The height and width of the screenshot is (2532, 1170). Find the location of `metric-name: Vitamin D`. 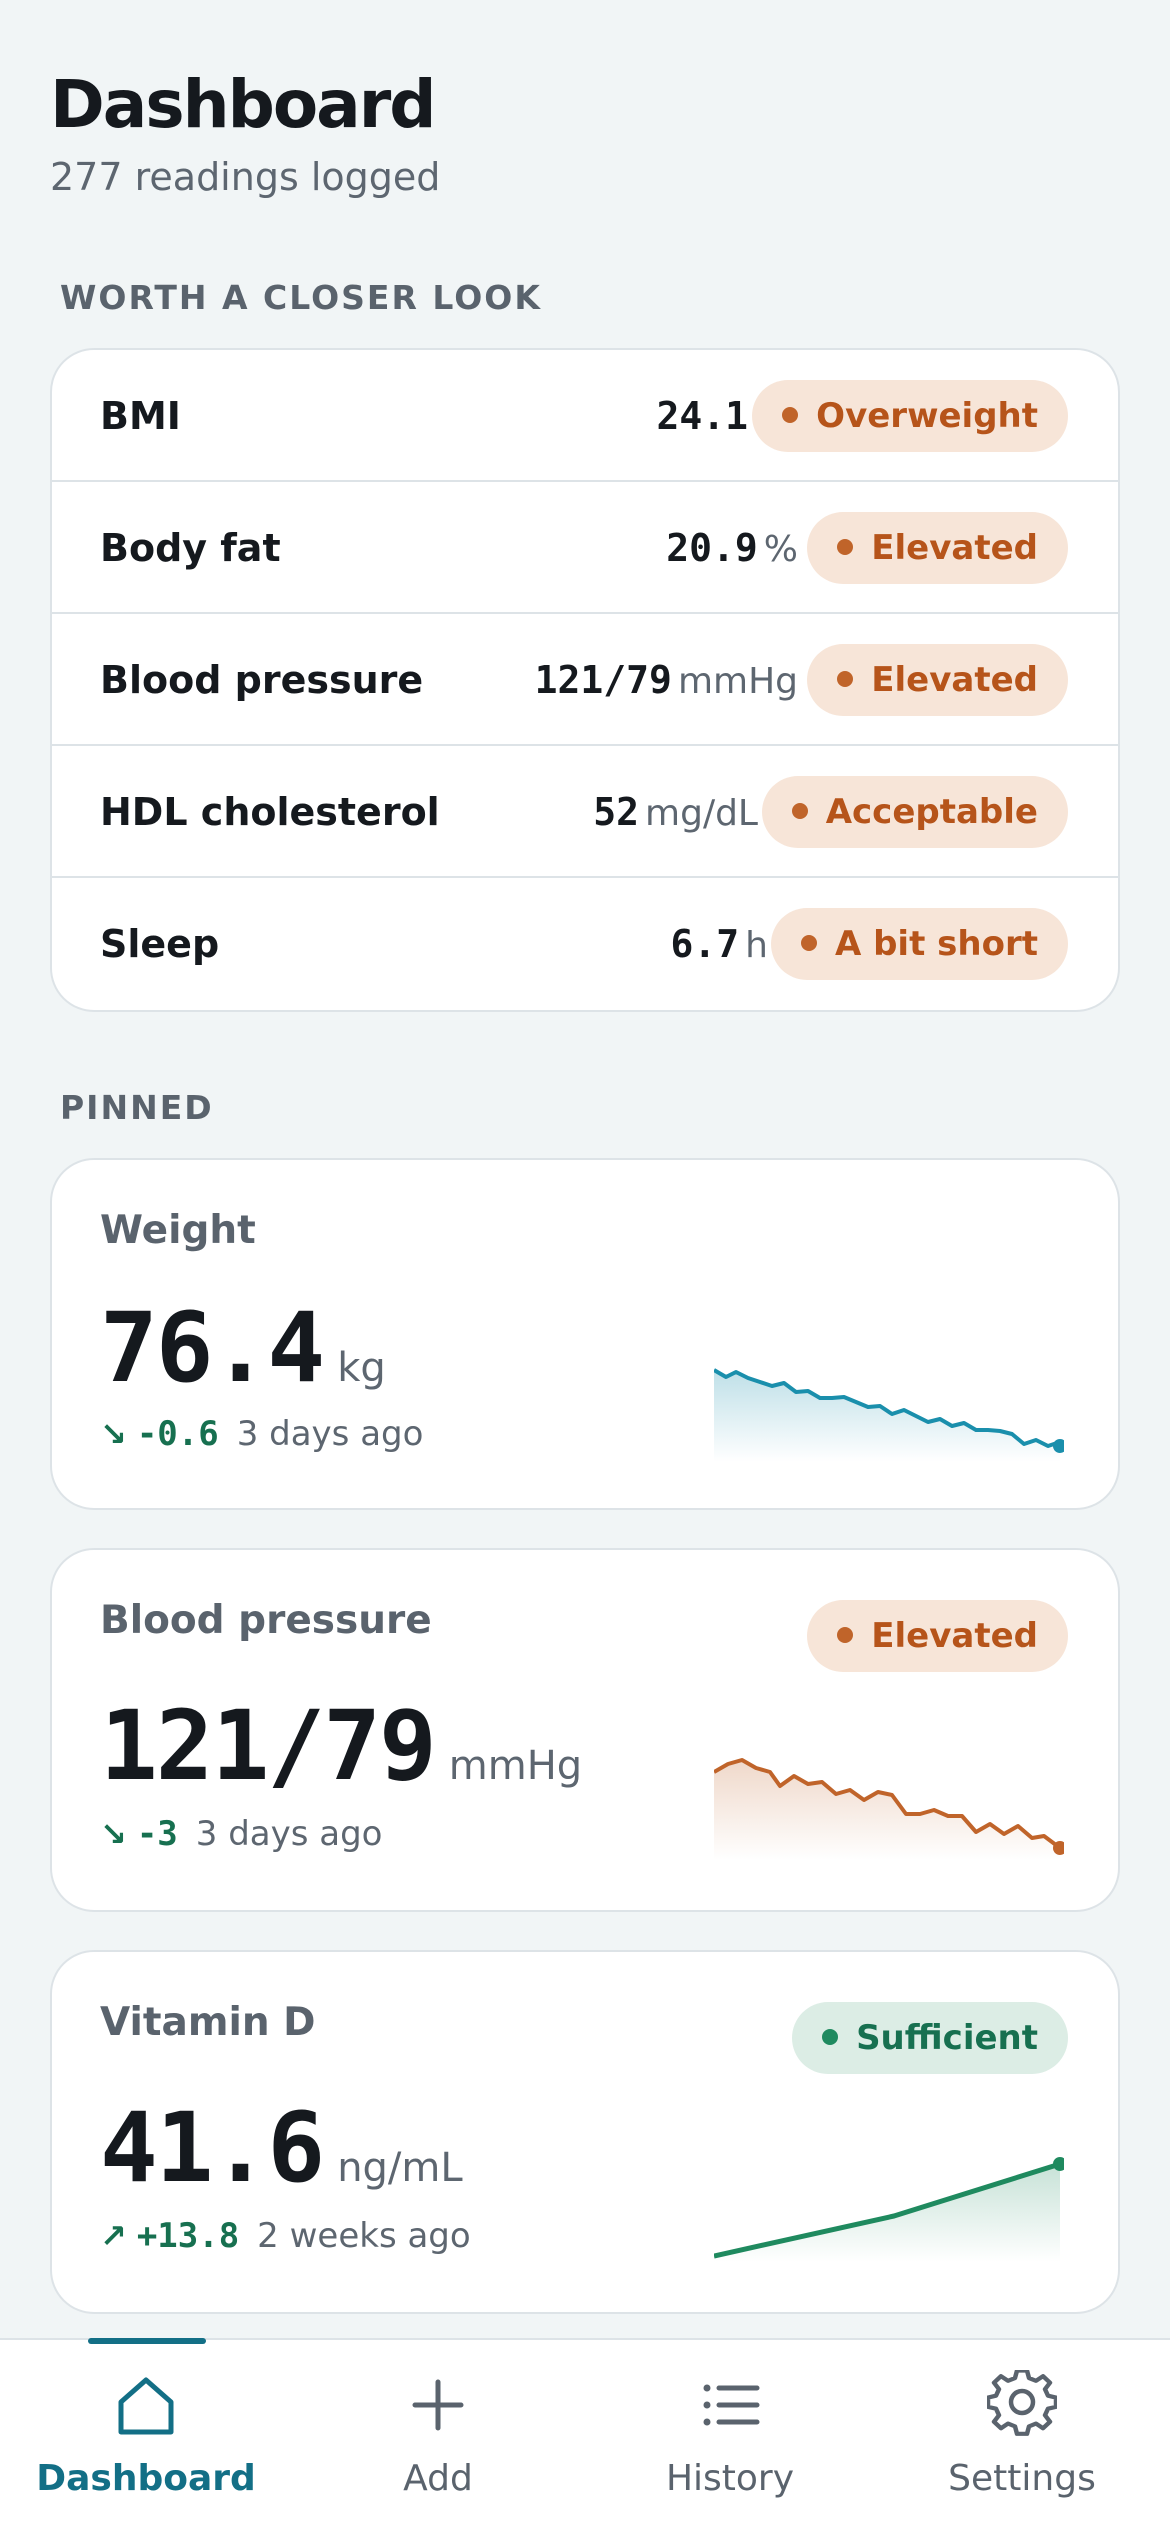

metric-name: Vitamin D is located at coordinates (208, 2022).